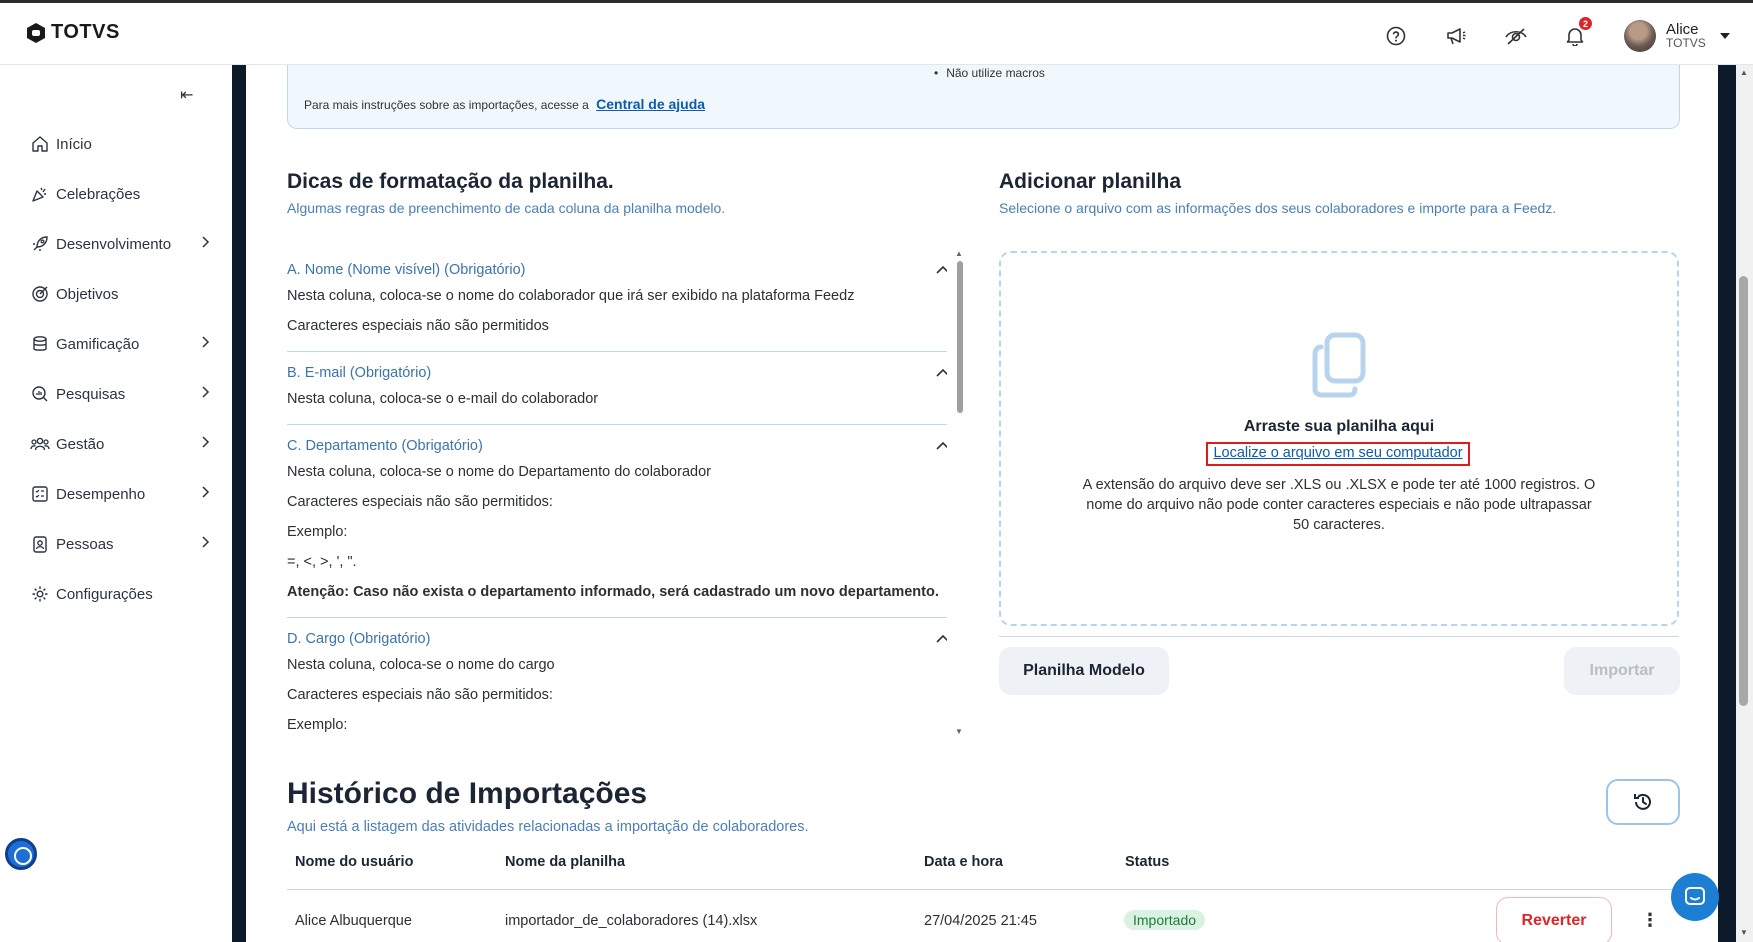 The width and height of the screenshot is (1753, 942). I want to click on history-icon, so click(1642, 801).